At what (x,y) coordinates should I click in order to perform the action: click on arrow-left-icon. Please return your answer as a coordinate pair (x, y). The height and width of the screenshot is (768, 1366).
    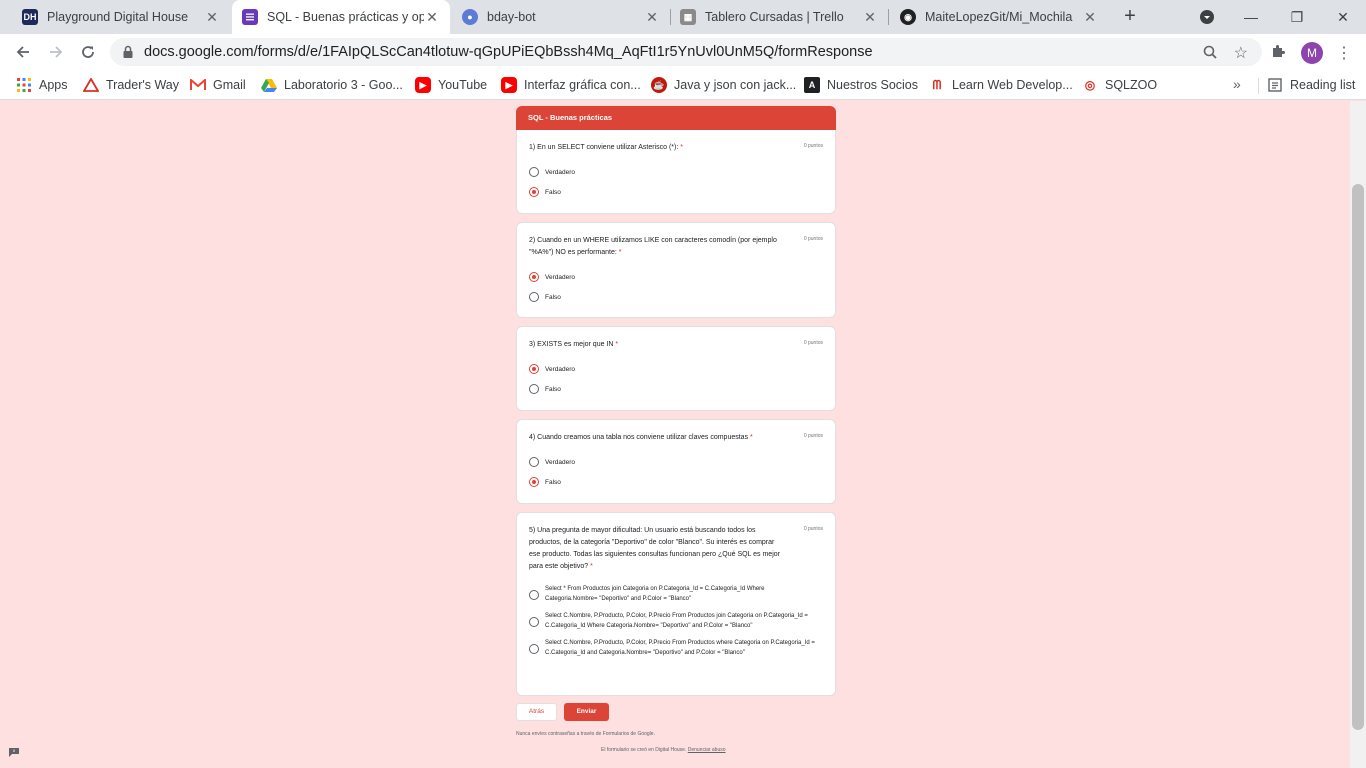
    Looking at the image, I should click on (22, 52).